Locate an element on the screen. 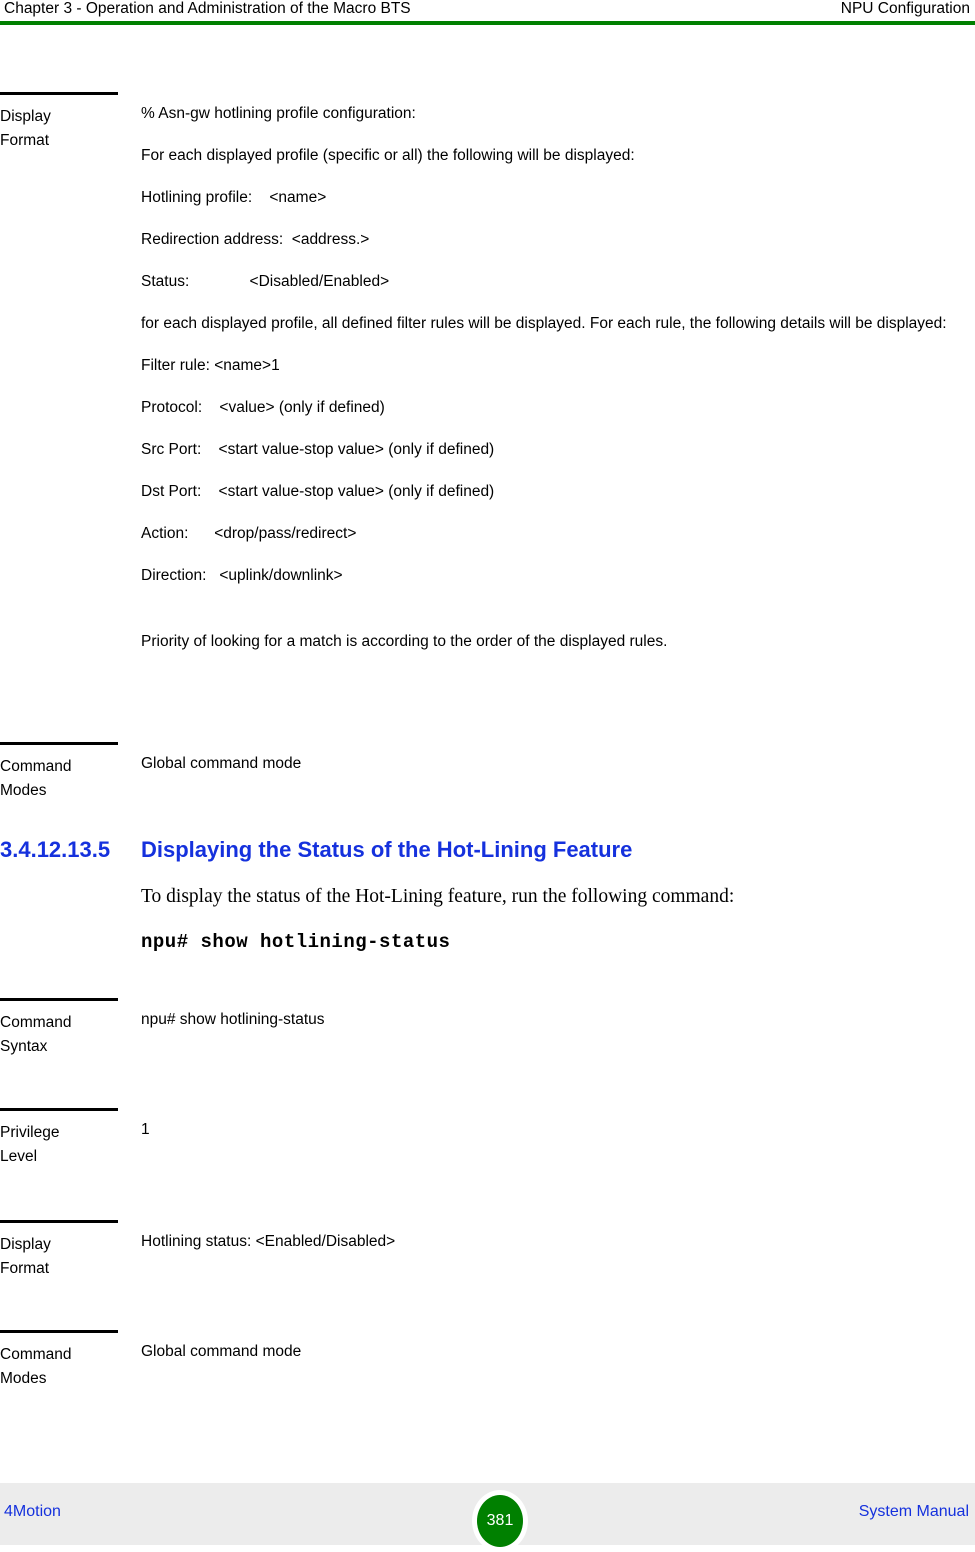 The image size is (975, 1552). page-number-badge: 381 is located at coordinates (500, 1521).